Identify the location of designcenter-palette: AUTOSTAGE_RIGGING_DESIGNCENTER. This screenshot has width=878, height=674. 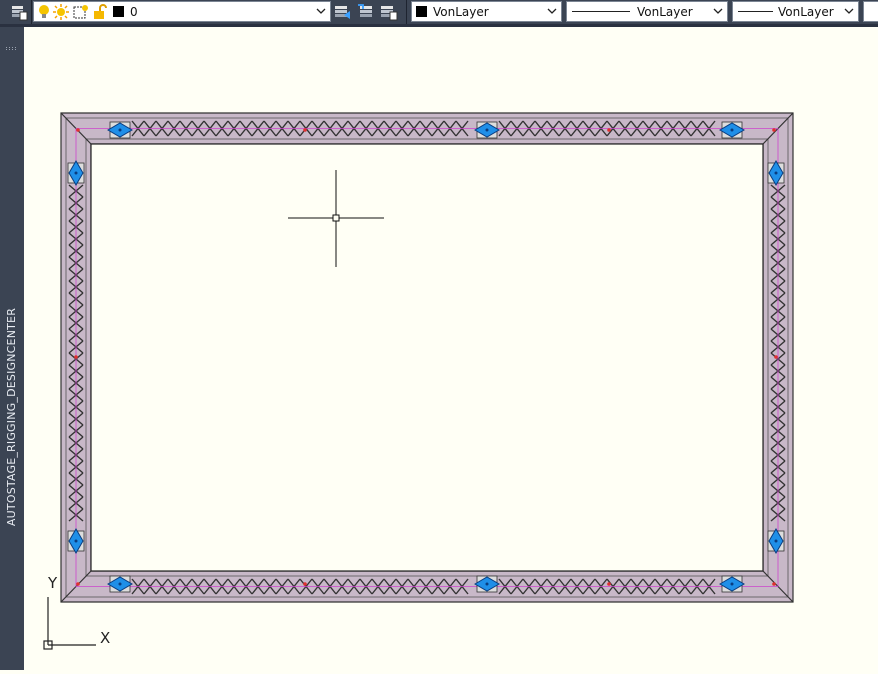
(12, 348).